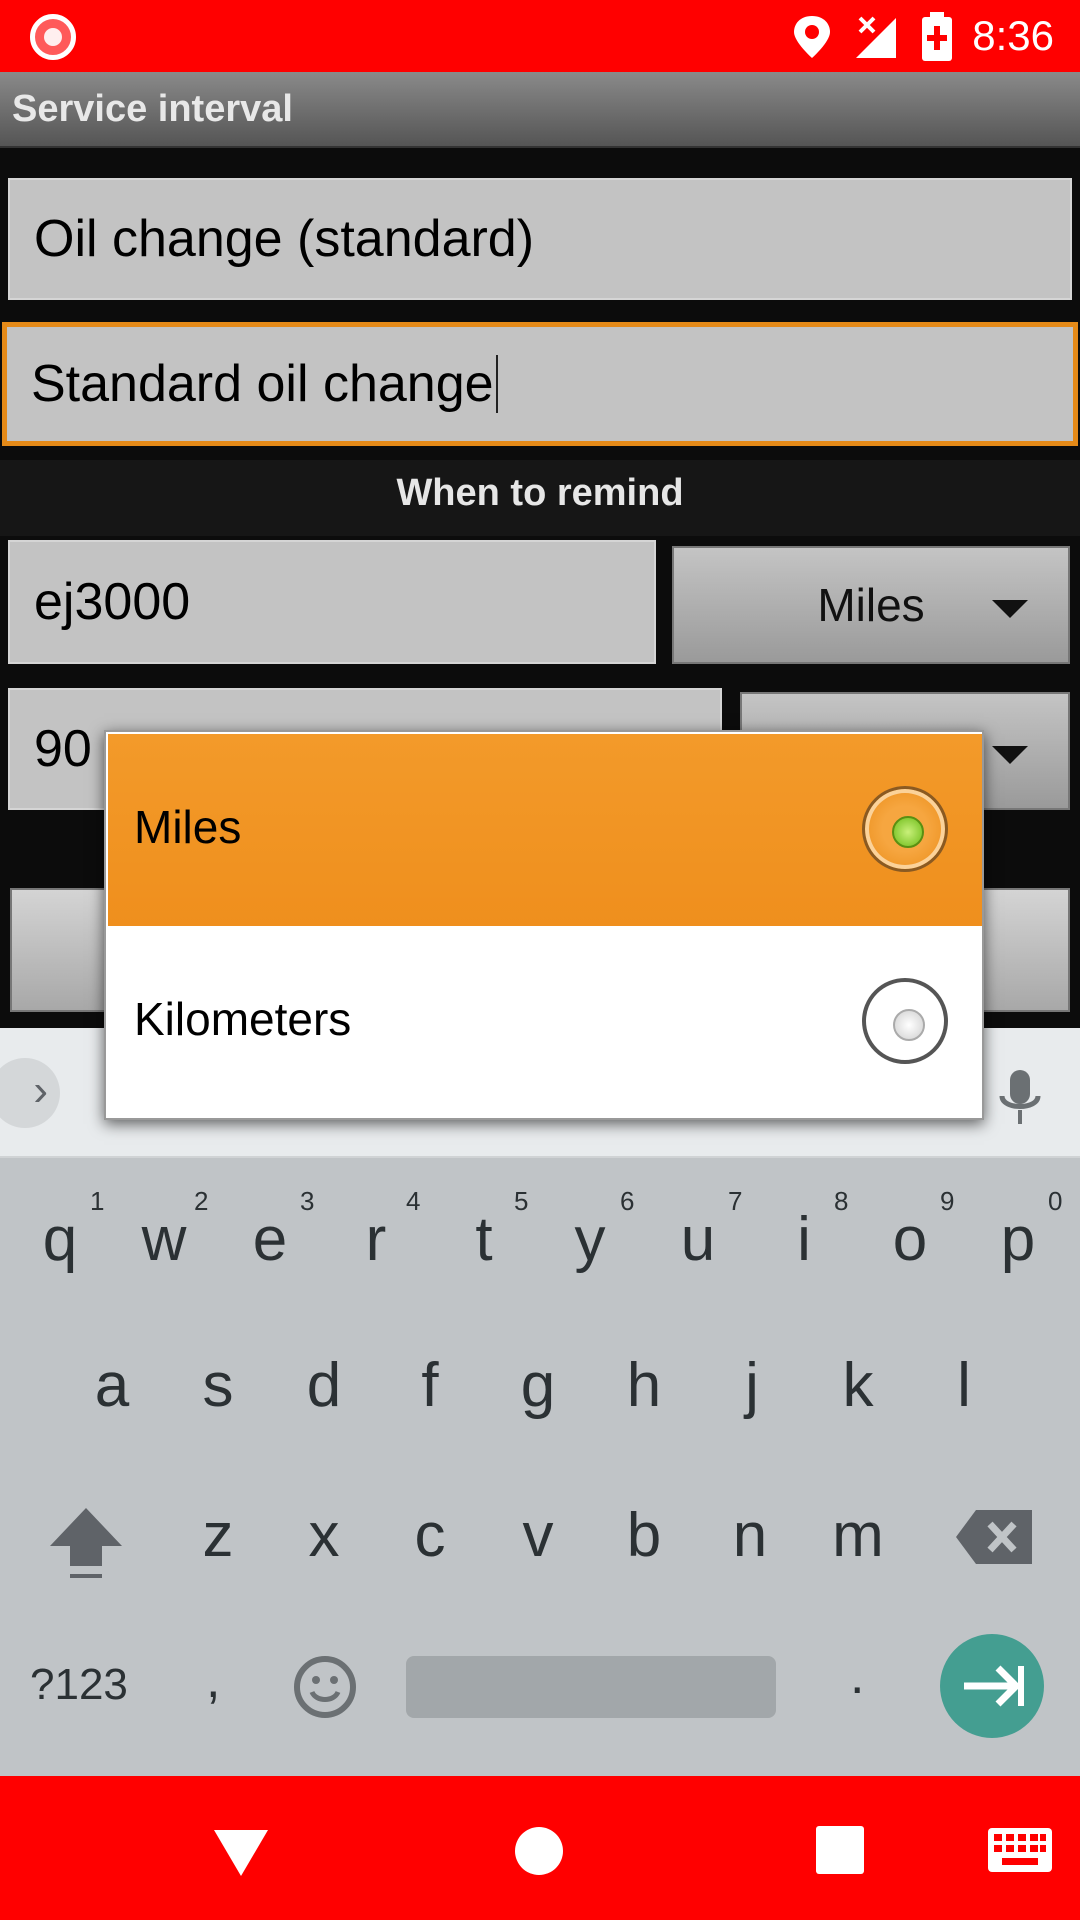  I want to click on home-icon, so click(539, 1851).